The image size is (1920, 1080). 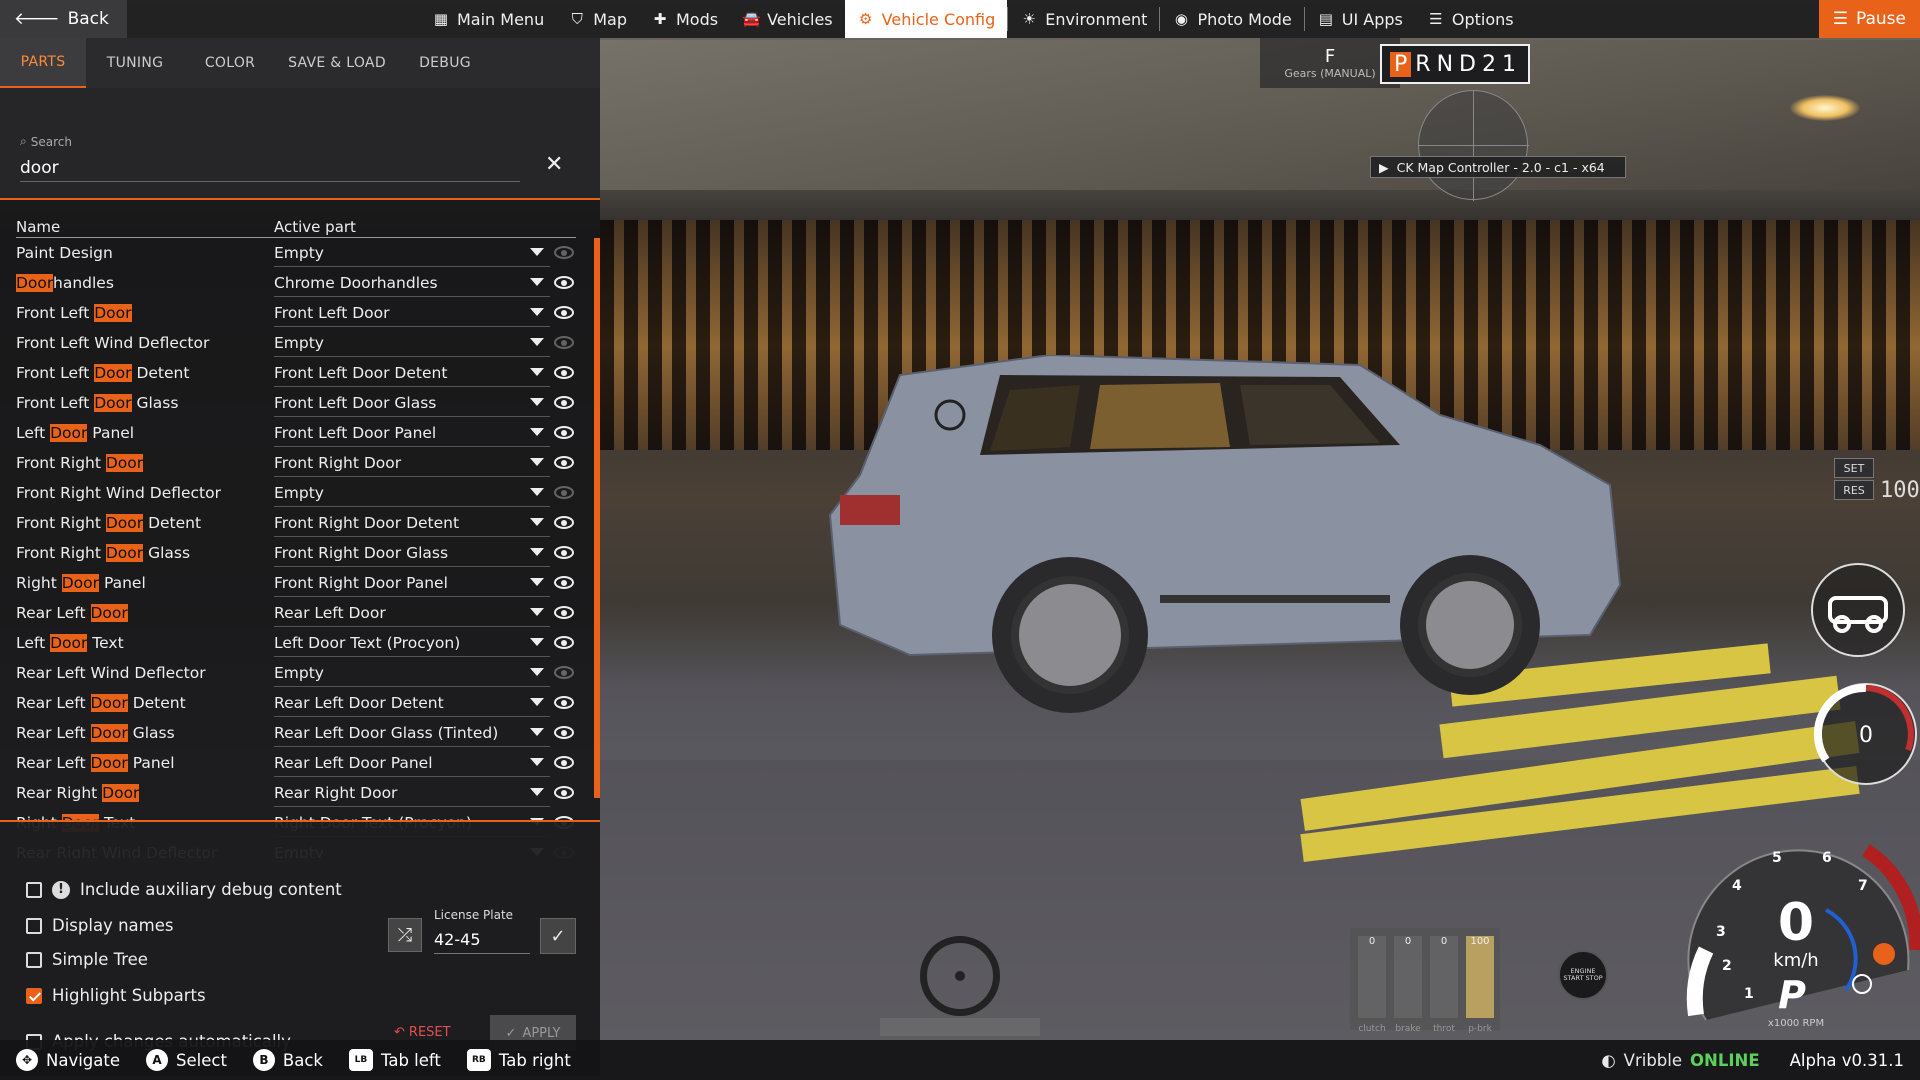 I want to click on back-button: 🡐 Back, so click(x=63, y=19).